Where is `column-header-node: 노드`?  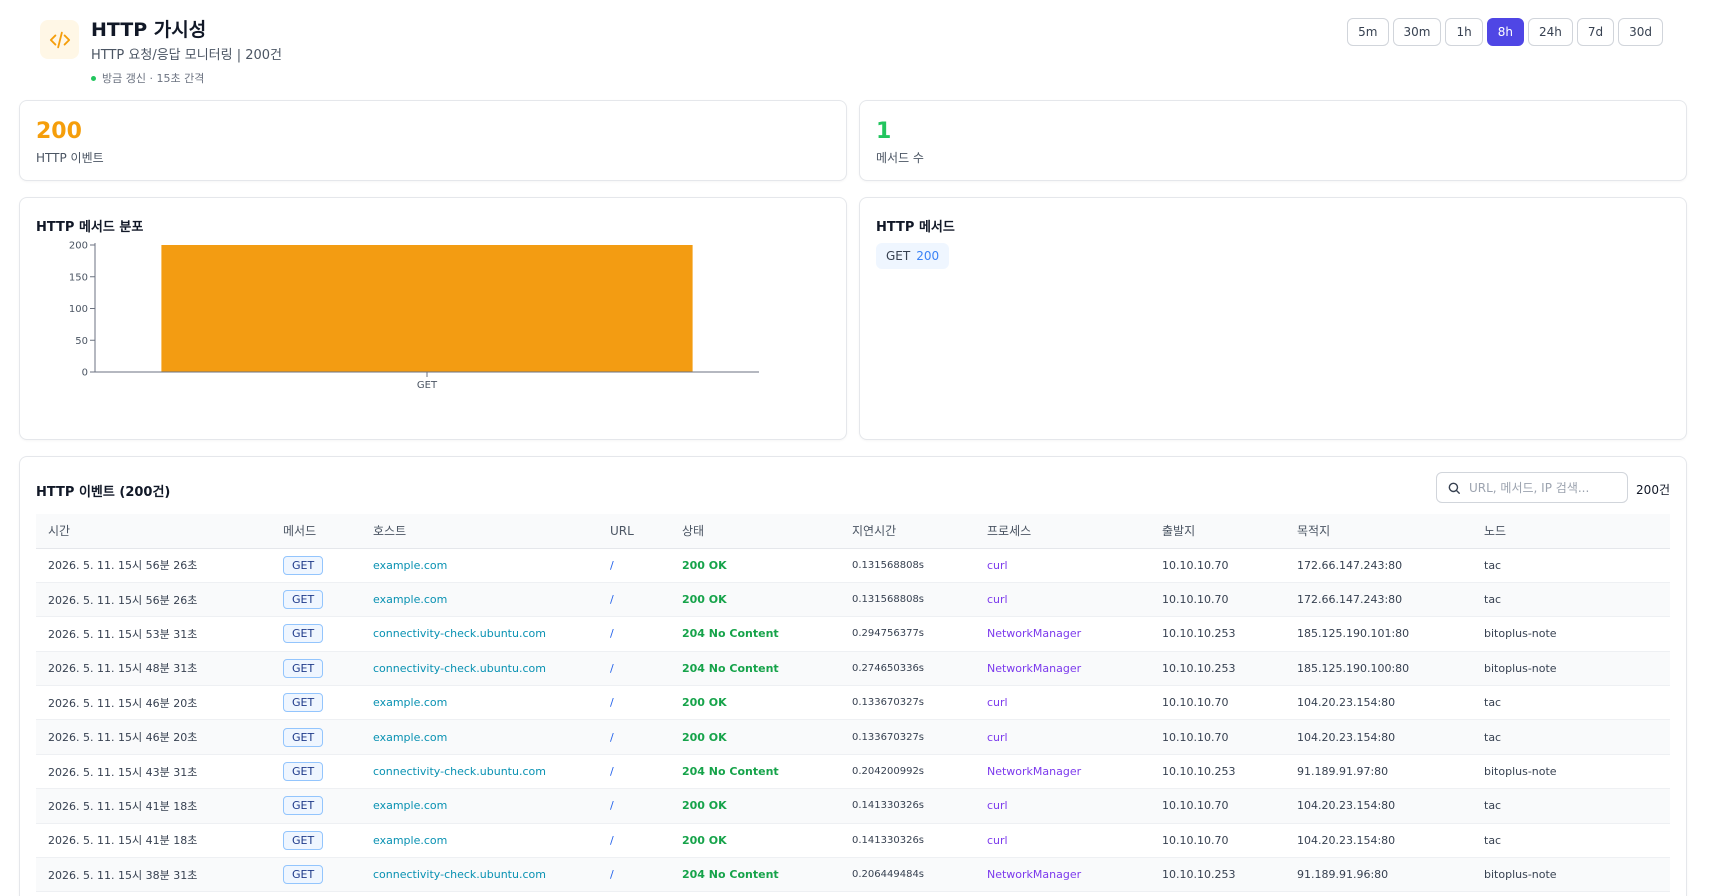
column-header-node: 노드 is located at coordinates (1571, 531).